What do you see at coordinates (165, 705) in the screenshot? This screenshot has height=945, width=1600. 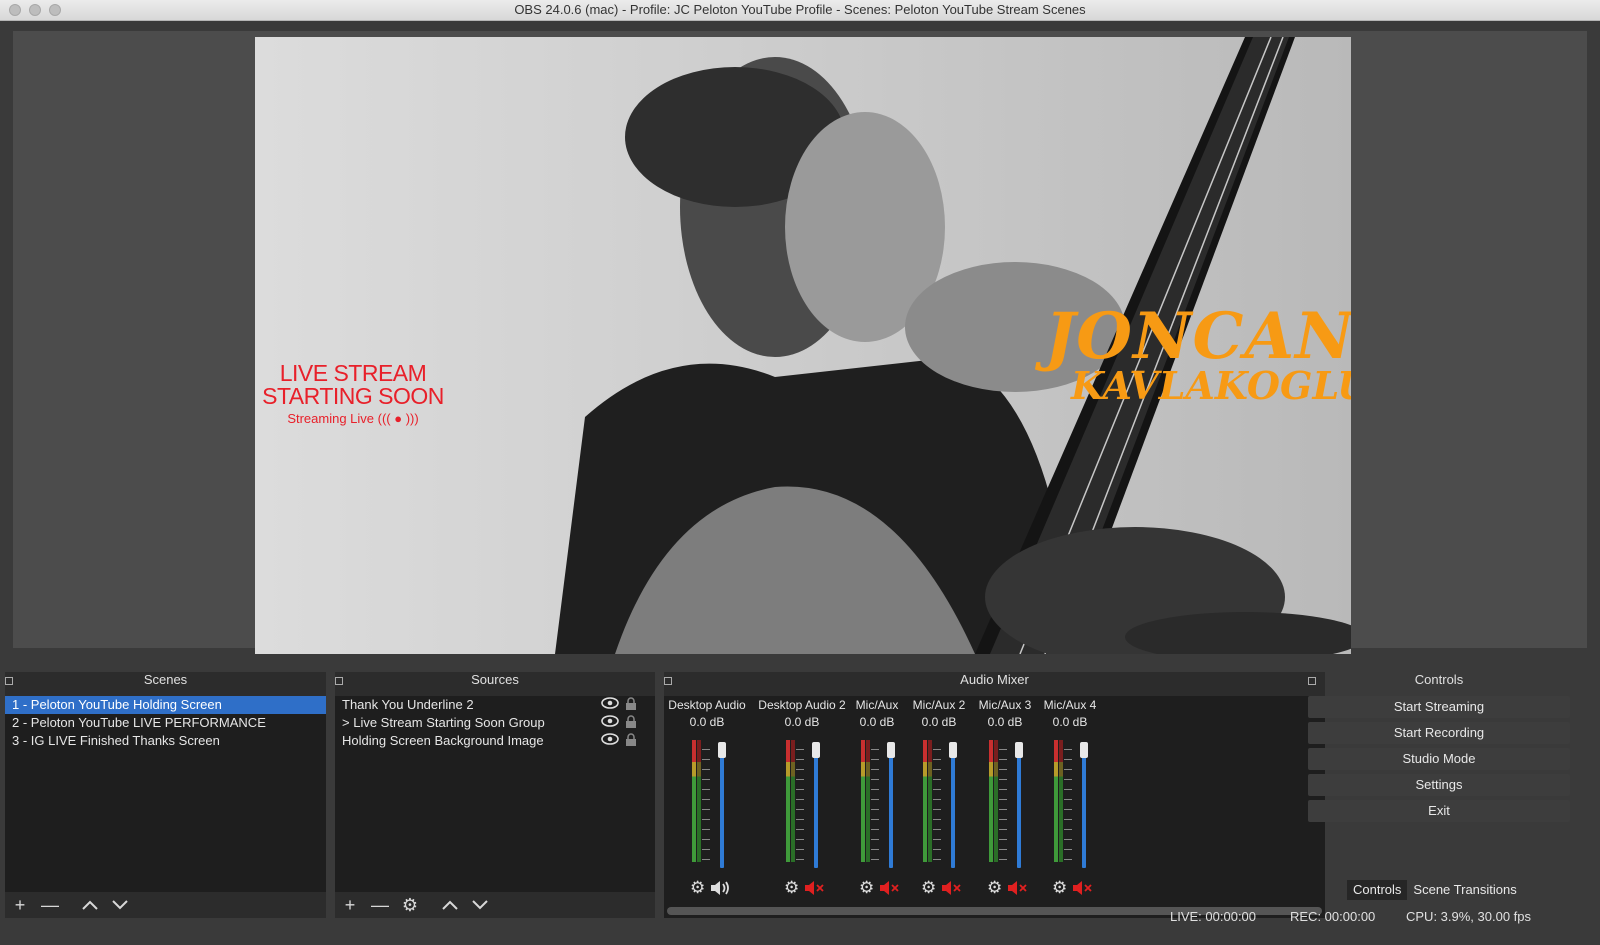 I see `scene-item-1: 1 - Peloton YouTube Holding Screen` at bounding box center [165, 705].